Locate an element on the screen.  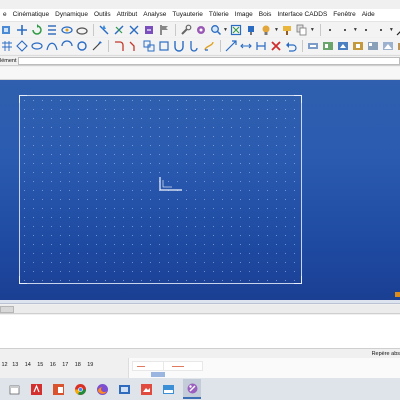
page-number: 19 is located at coordinates (90, 365).